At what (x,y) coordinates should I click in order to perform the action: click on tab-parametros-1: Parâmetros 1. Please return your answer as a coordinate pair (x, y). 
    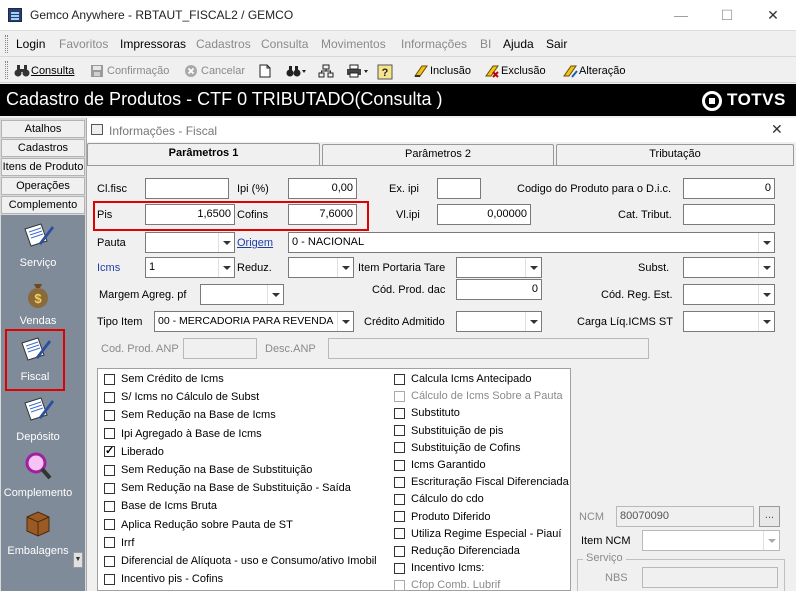
    Looking at the image, I should click on (203, 154).